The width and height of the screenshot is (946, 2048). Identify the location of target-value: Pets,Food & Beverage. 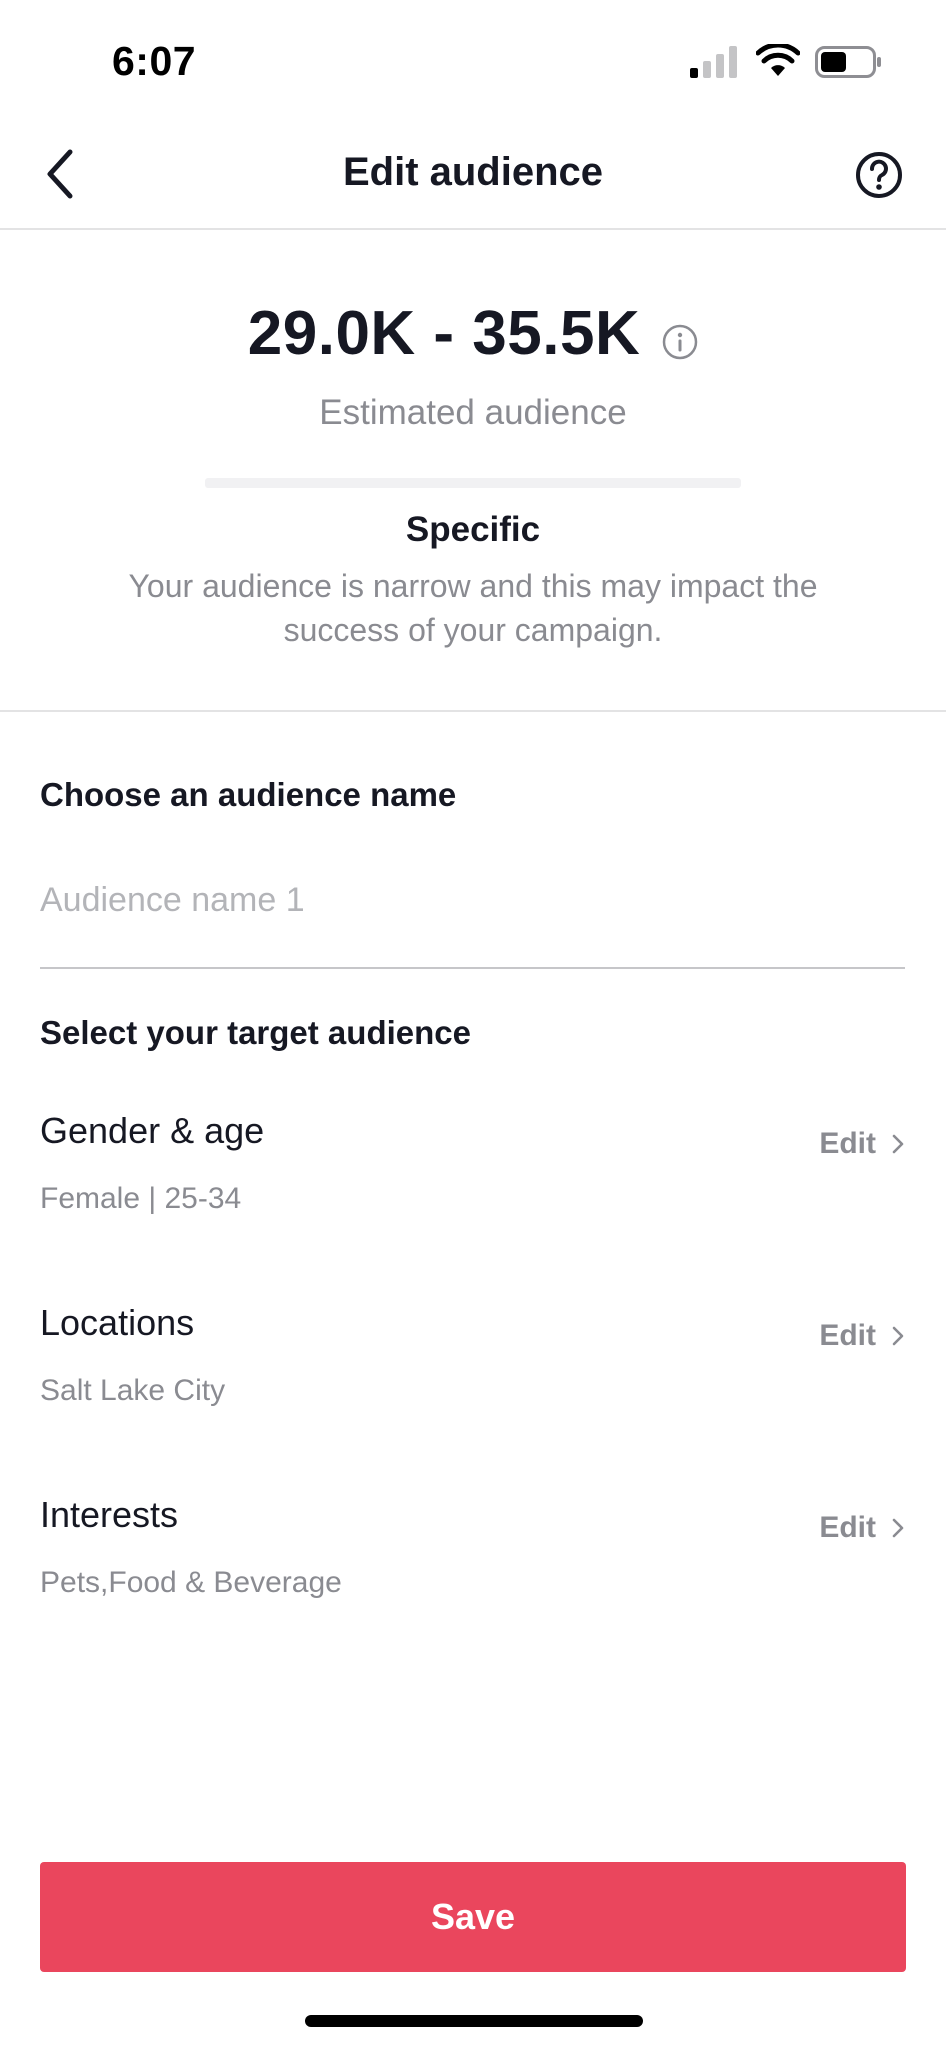
(191, 1582).